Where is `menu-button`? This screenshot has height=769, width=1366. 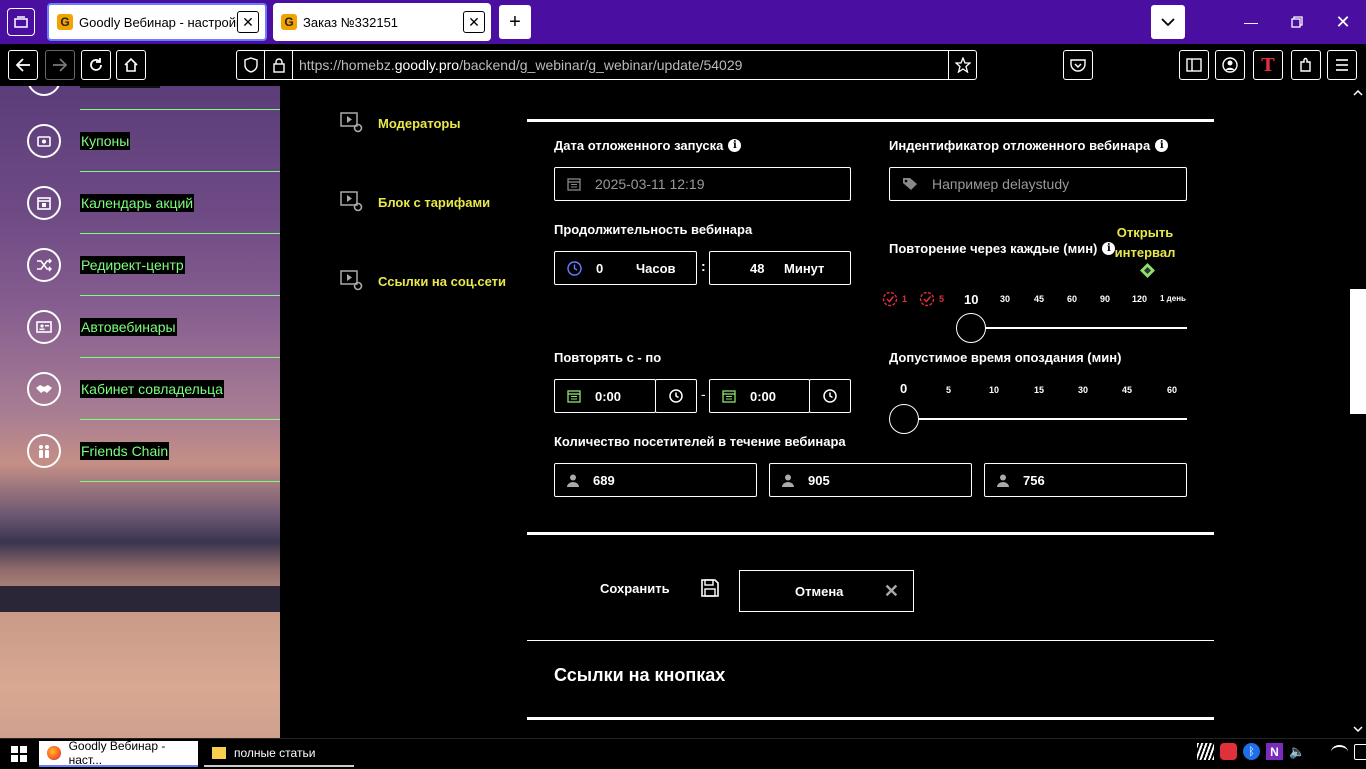
menu-button is located at coordinates (1342, 65).